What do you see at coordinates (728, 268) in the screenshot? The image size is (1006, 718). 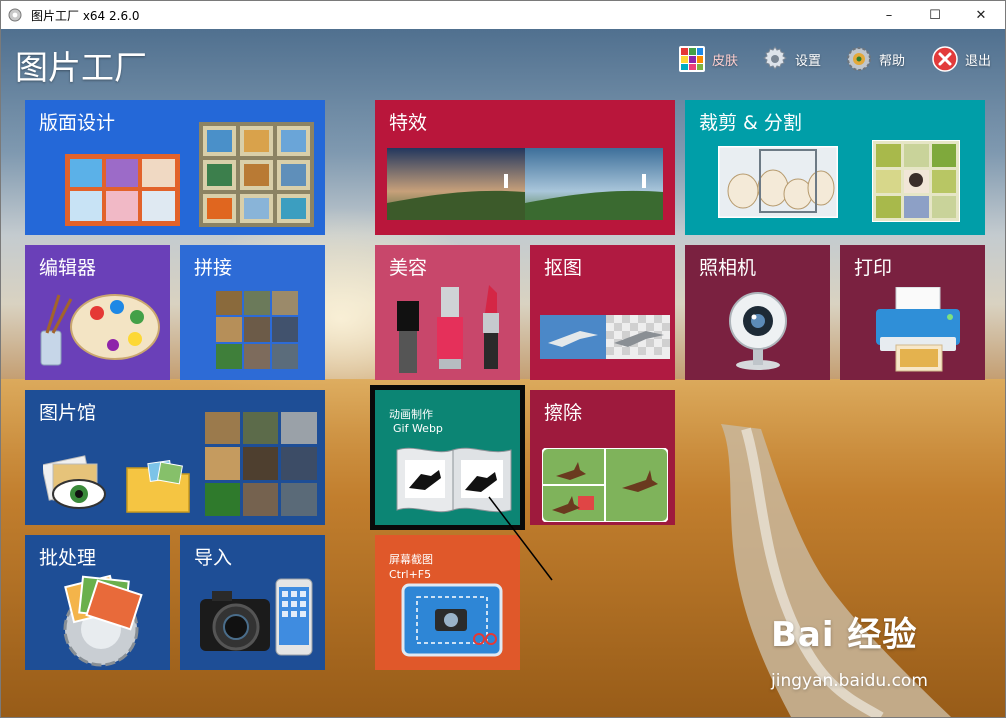 I see `tile-label: 照相机` at bounding box center [728, 268].